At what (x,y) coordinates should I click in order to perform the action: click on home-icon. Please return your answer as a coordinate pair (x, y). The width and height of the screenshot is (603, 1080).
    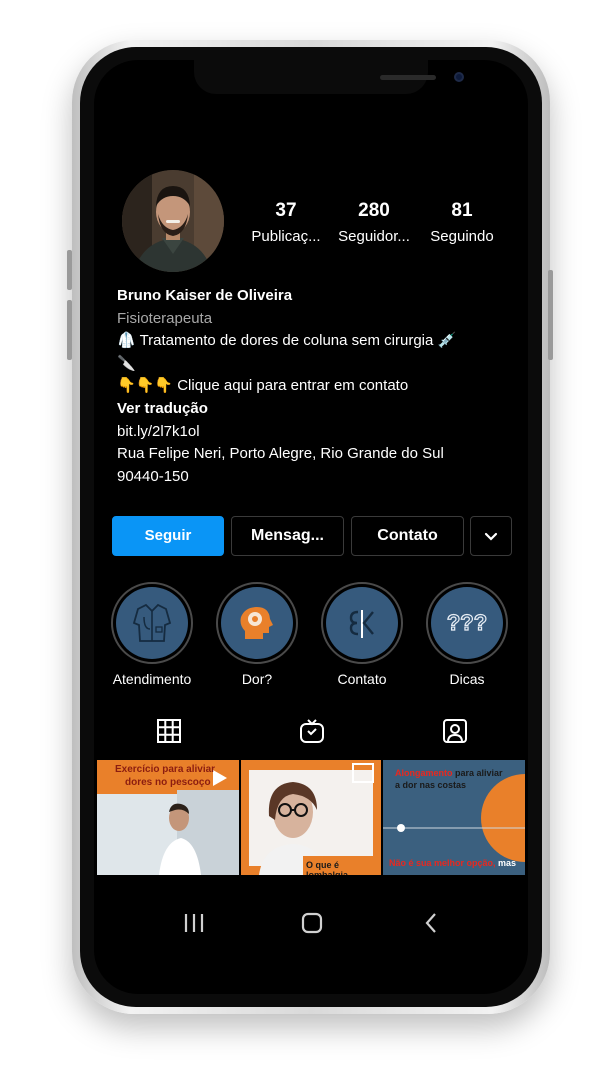
    Looking at the image, I should click on (312, 923).